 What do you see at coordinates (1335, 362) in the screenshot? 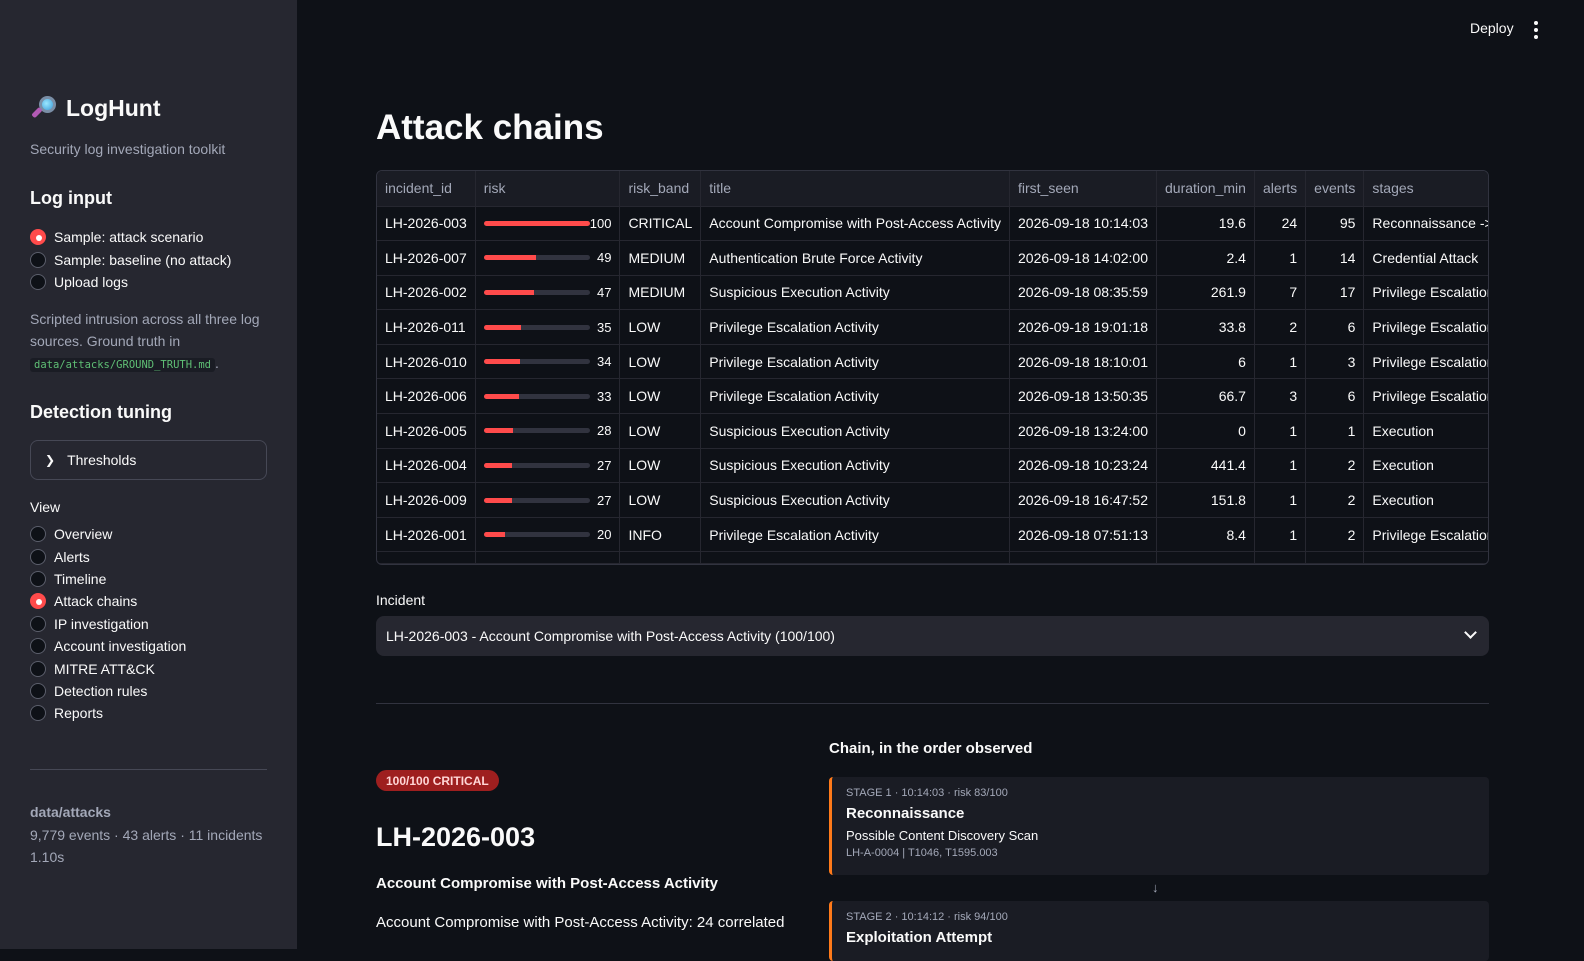
I see `cell-events: 3` at bounding box center [1335, 362].